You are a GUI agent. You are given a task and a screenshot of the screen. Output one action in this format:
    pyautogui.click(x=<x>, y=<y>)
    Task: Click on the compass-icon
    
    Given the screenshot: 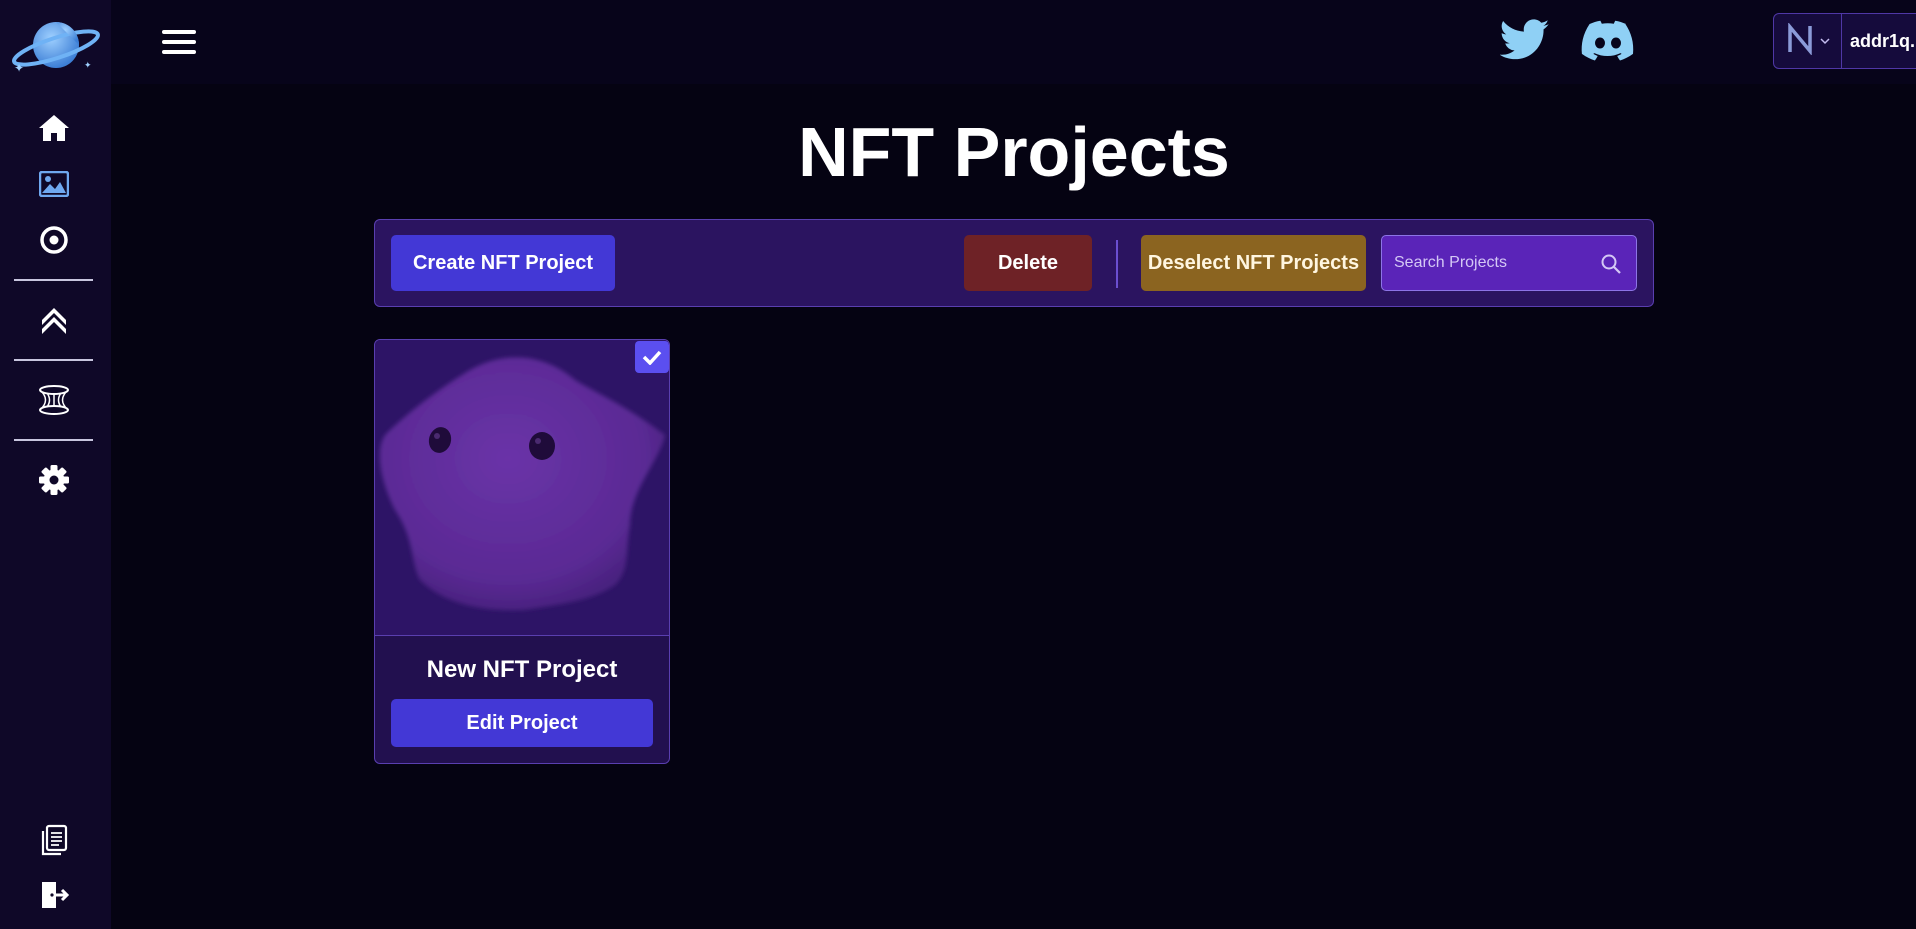 What is the action you would take?
    pyautogui.click(x=54, y=240)
    